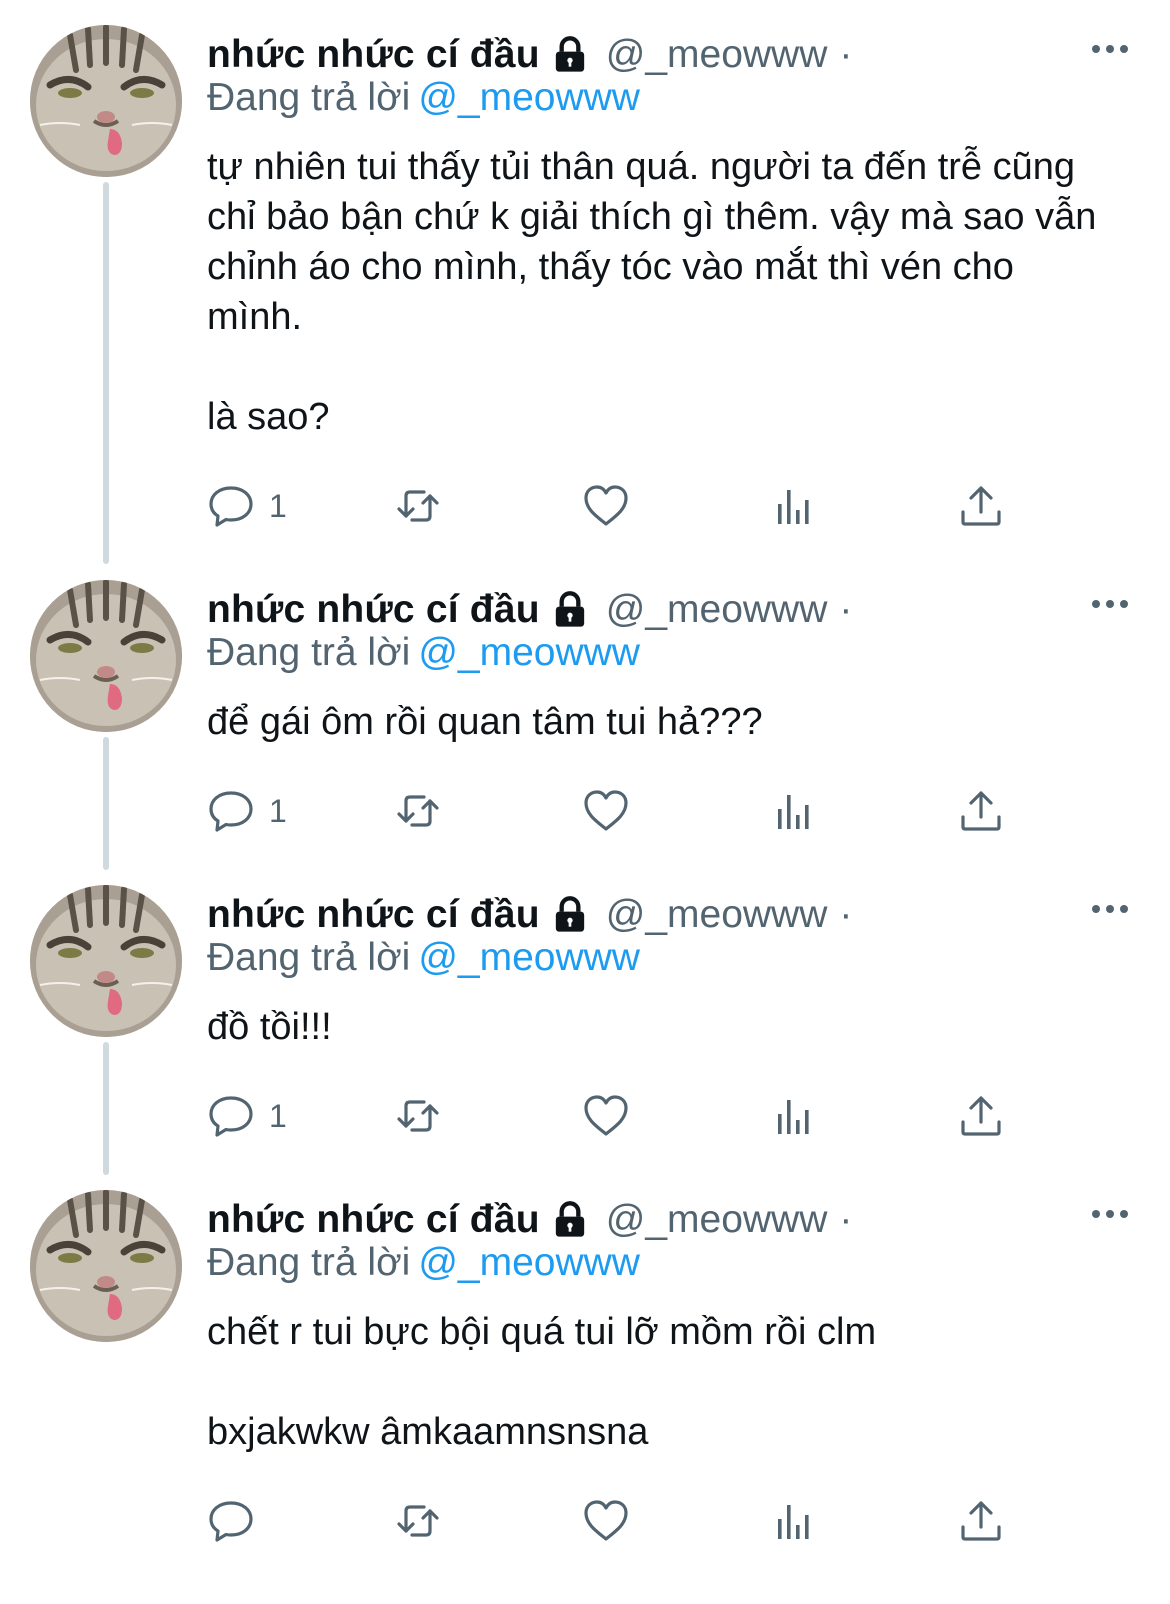 This screenshot has width=1170, height=1604. I want to click on reply-button, so click(238, 1521).